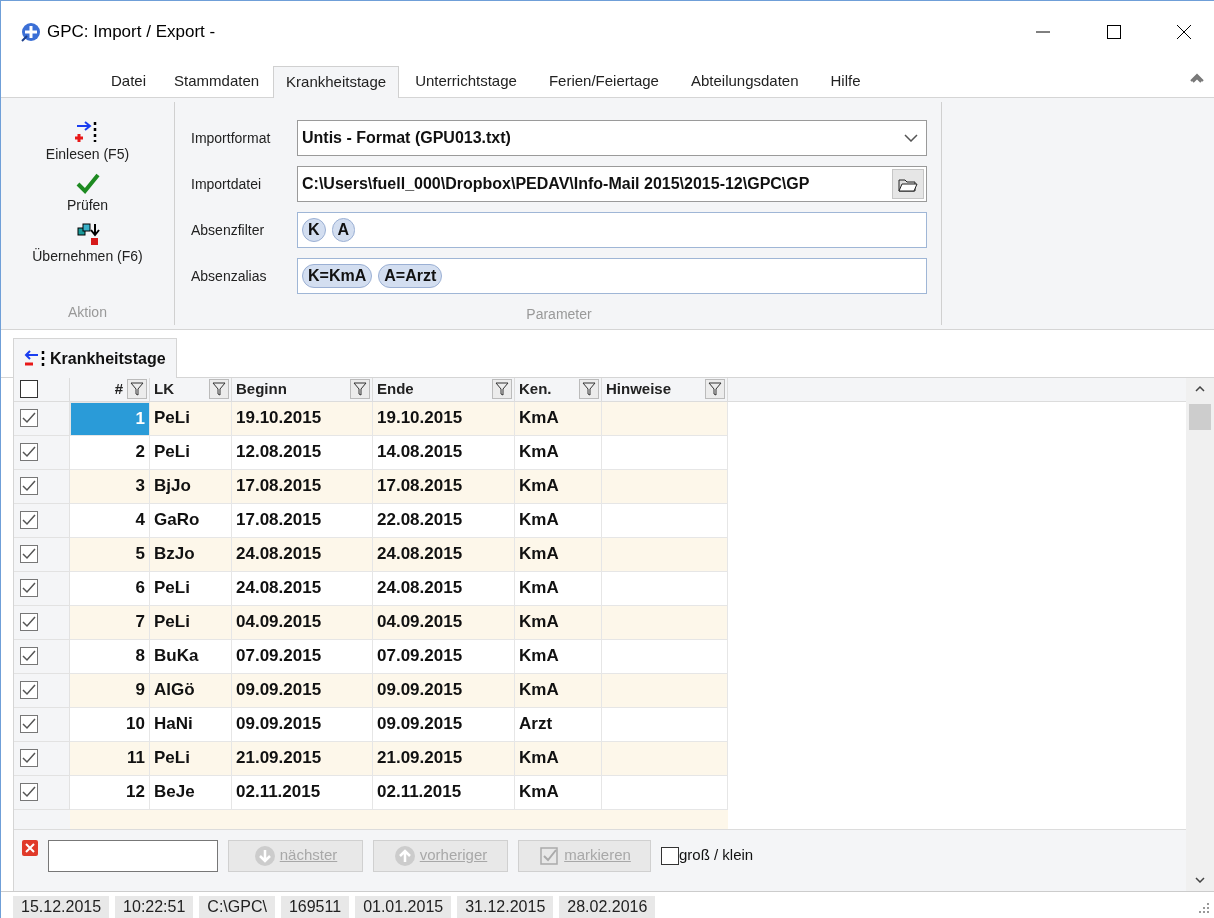 The width and height of the screenshot is (1214, 918). What do you see at coordinates (556, 184) in the screenshot?
I see `file-path: C:\Users\fuell_000\Dropbox\PEDAV\Info-Mail 2015\2015-12\GPC\GP` at bounding box center [556, 184].